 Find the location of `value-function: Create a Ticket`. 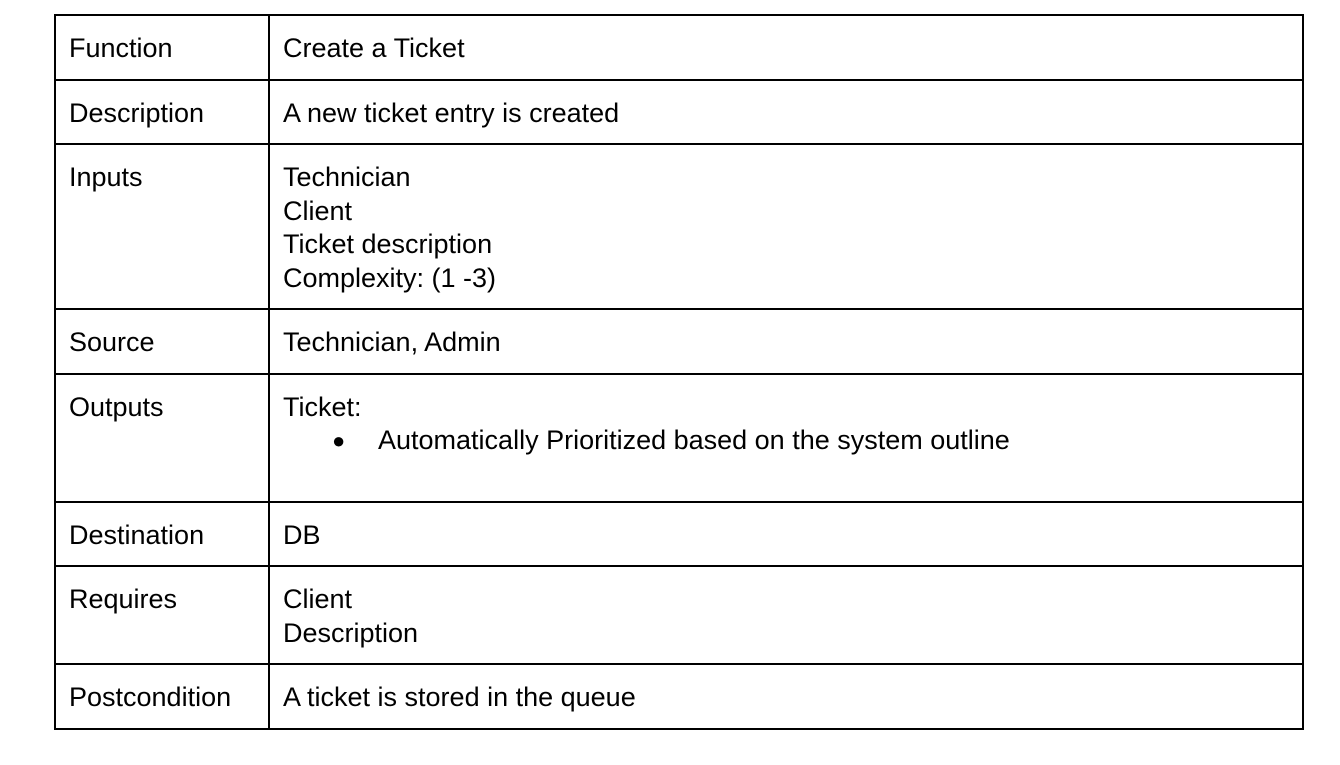

value-function: Create a Ticket is located at coordinates (786, 47).